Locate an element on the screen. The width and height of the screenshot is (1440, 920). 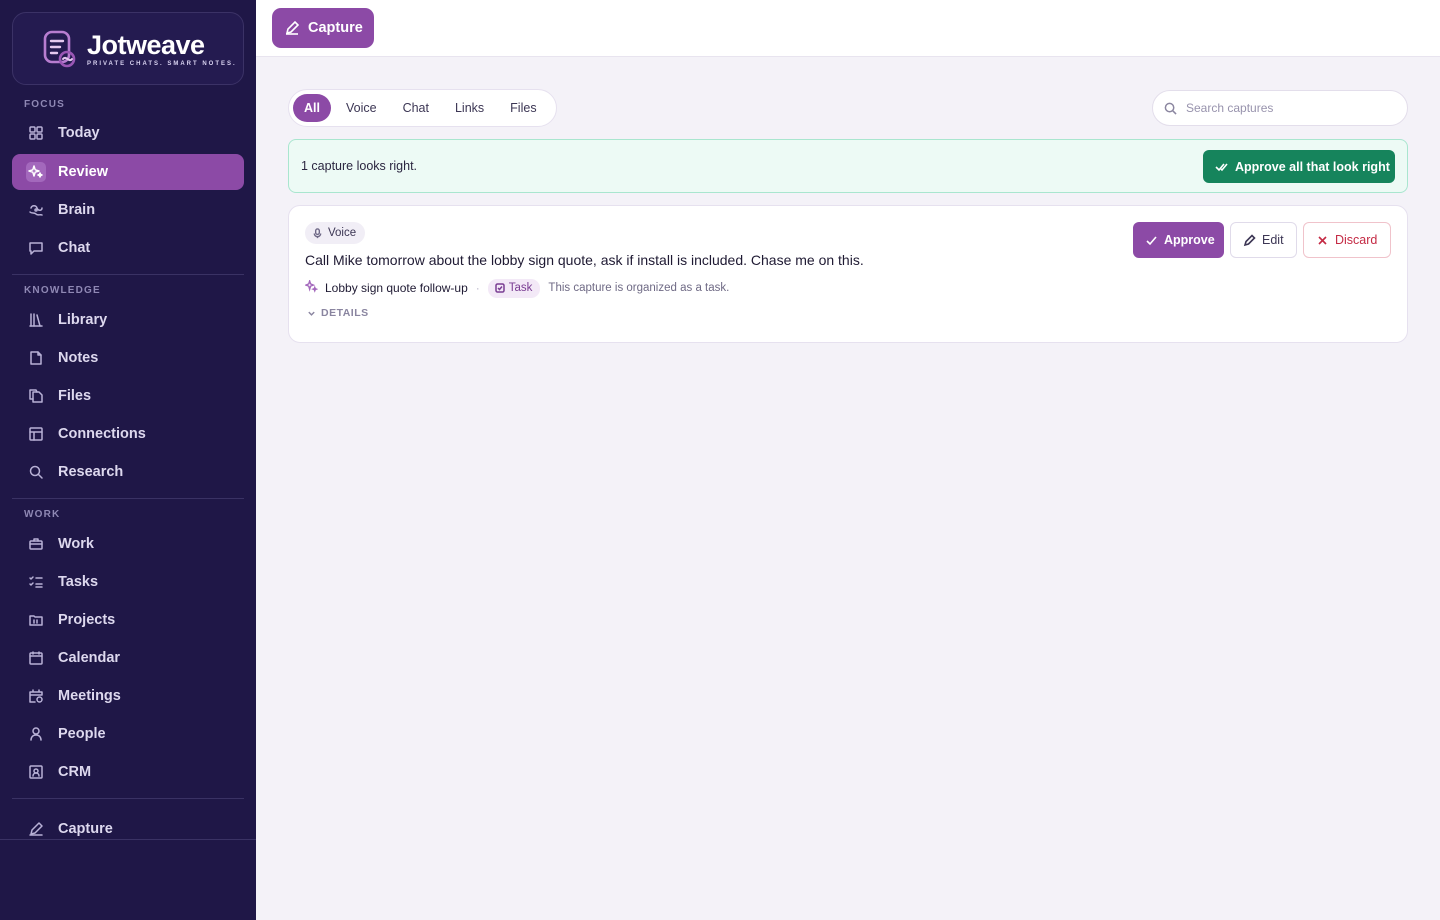
close-icon is located at coordinates (1322, 240).